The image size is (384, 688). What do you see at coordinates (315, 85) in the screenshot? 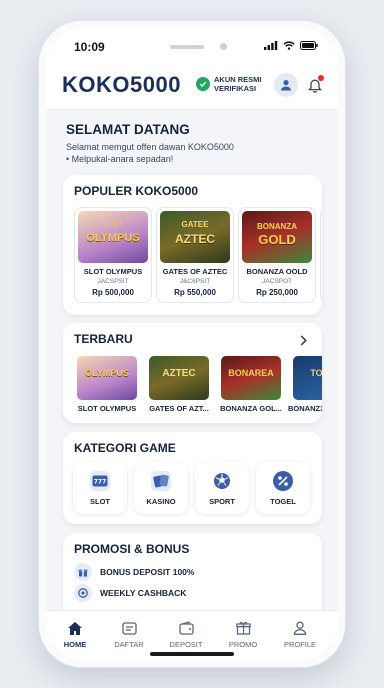
I see `notification-button` at bounding box center [315, 85].